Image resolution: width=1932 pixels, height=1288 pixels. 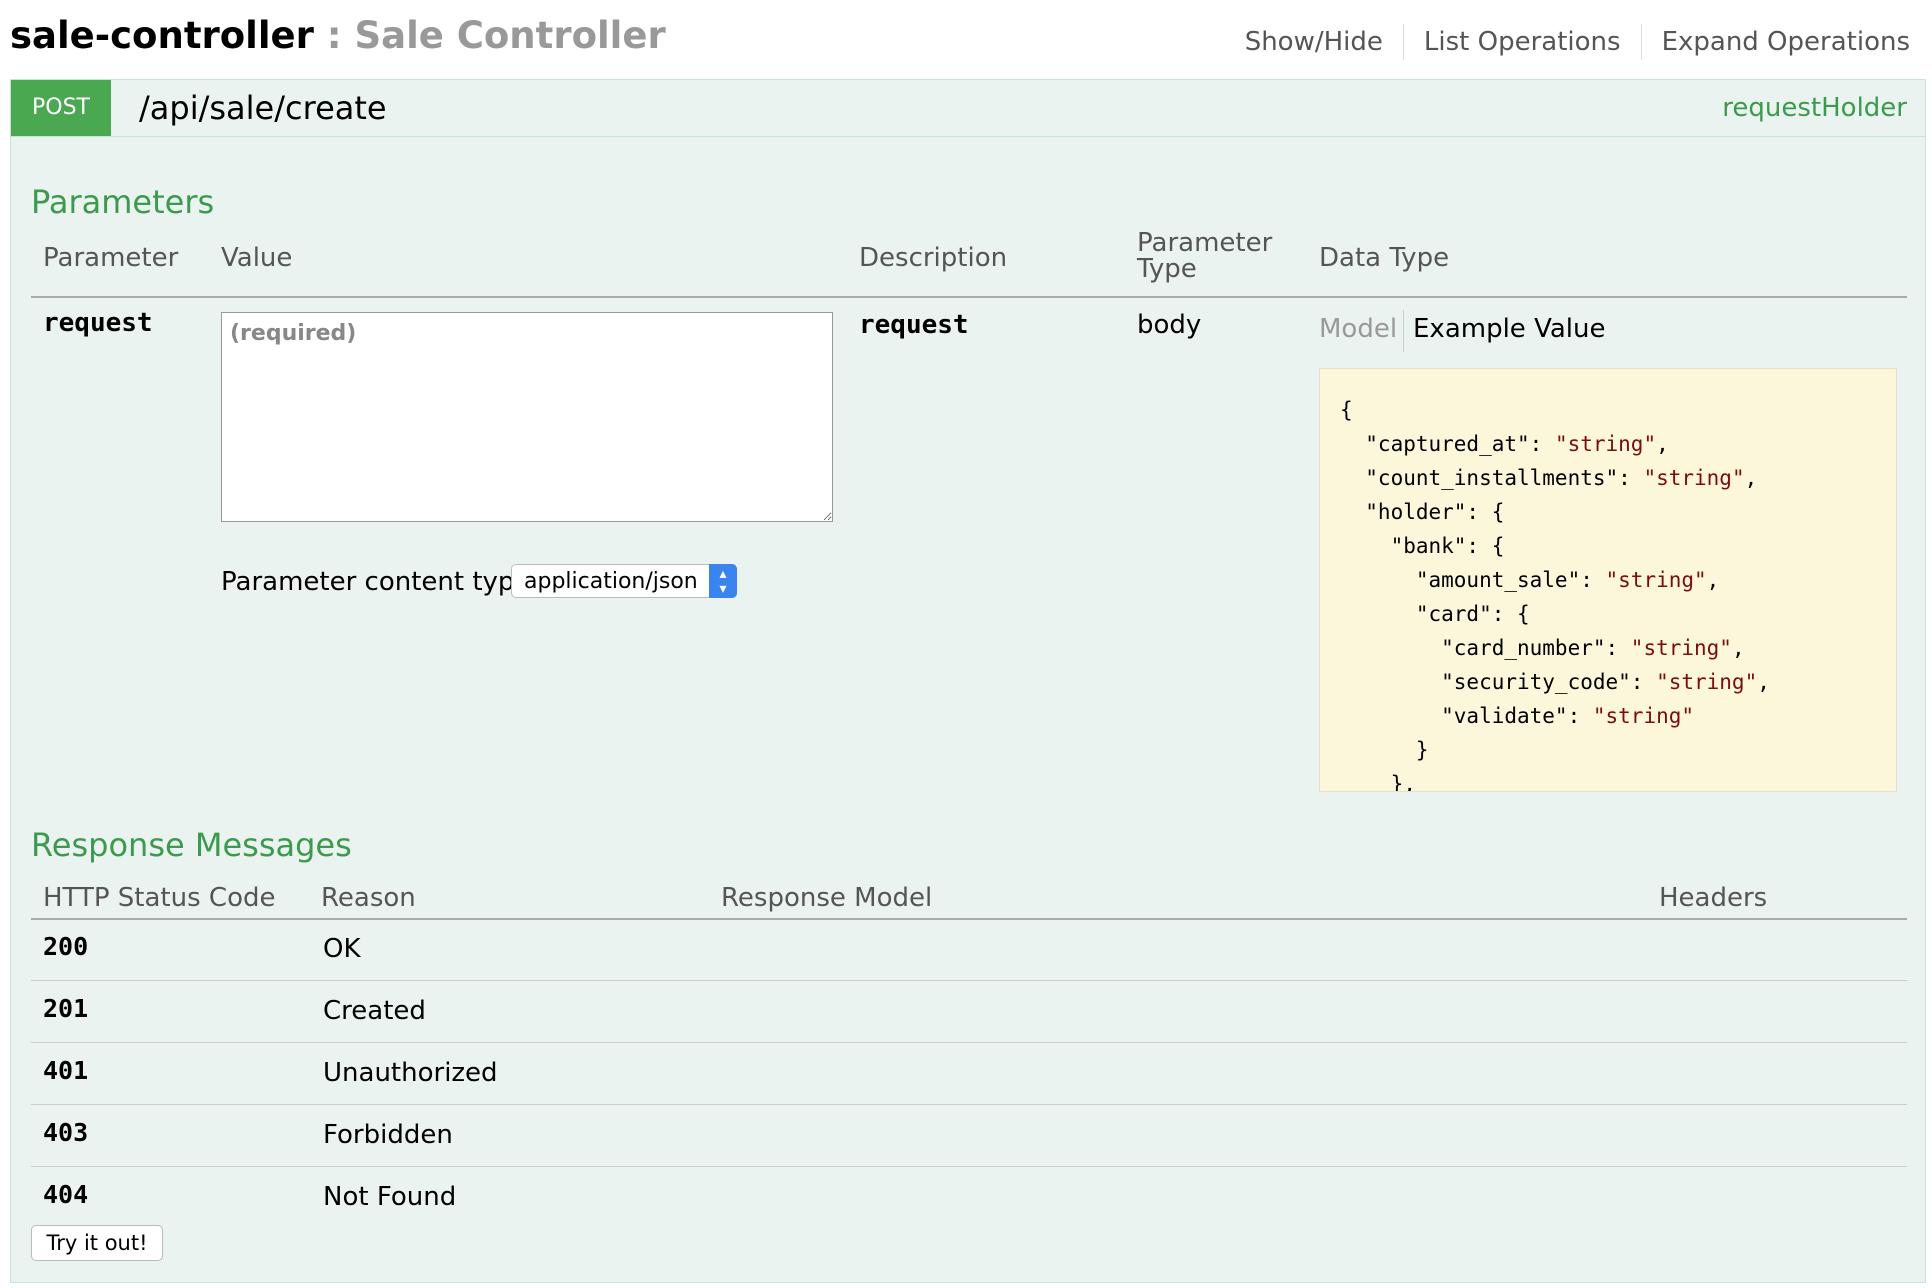 What do you see at coordinates (1523, 42) in the screenshot?
I see `list-operations-link: List Operations` at bounding box center [1523, 42].